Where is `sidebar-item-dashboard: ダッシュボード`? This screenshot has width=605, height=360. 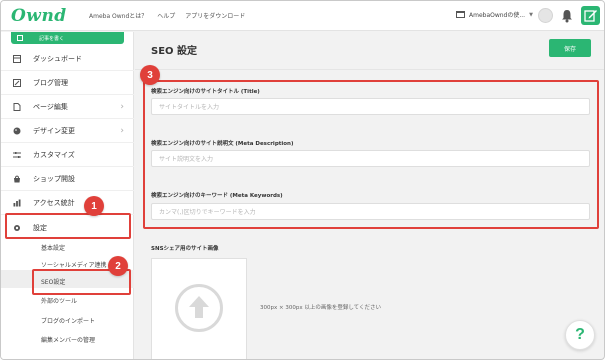
sidebar-item-dashboard: ダッシュボード is located at coordinates (67, 59).